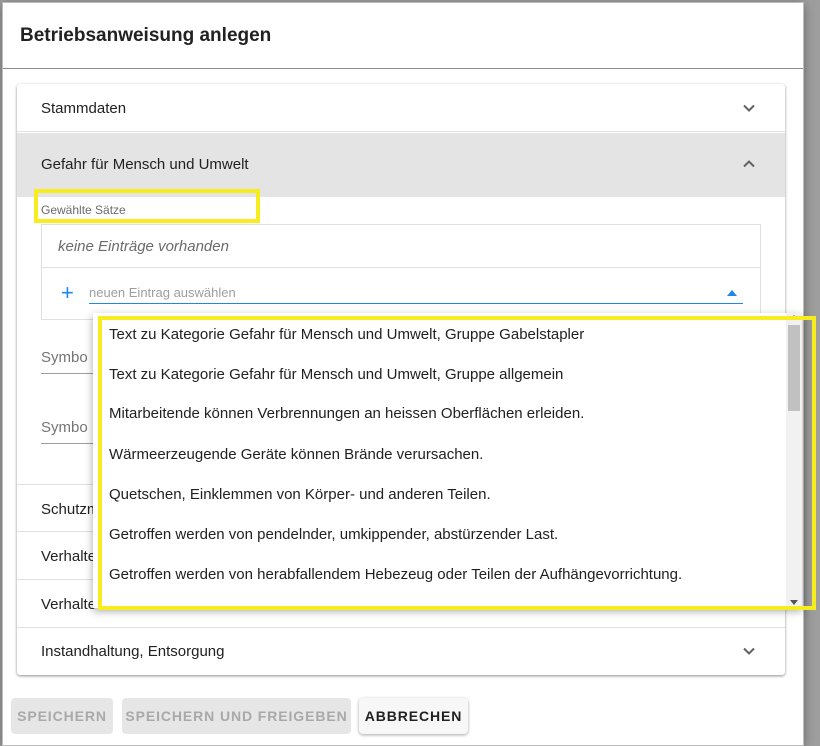  What do you see at coordinates (84, 108) in the screenshot?
I see `panel-label-stammdaten: Stammdaten` at bounding box center [84, 108].